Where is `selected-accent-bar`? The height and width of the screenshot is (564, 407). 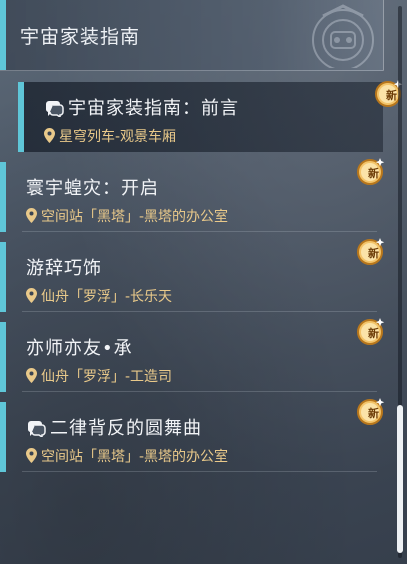 selected-accent-bar is located at coordinates (21, 117).